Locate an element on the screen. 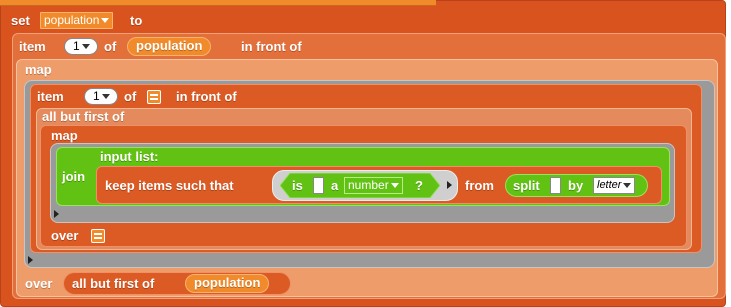 This screenshot has height=307, width=731. type-dropdown: number is located at coordinates (373, 185).